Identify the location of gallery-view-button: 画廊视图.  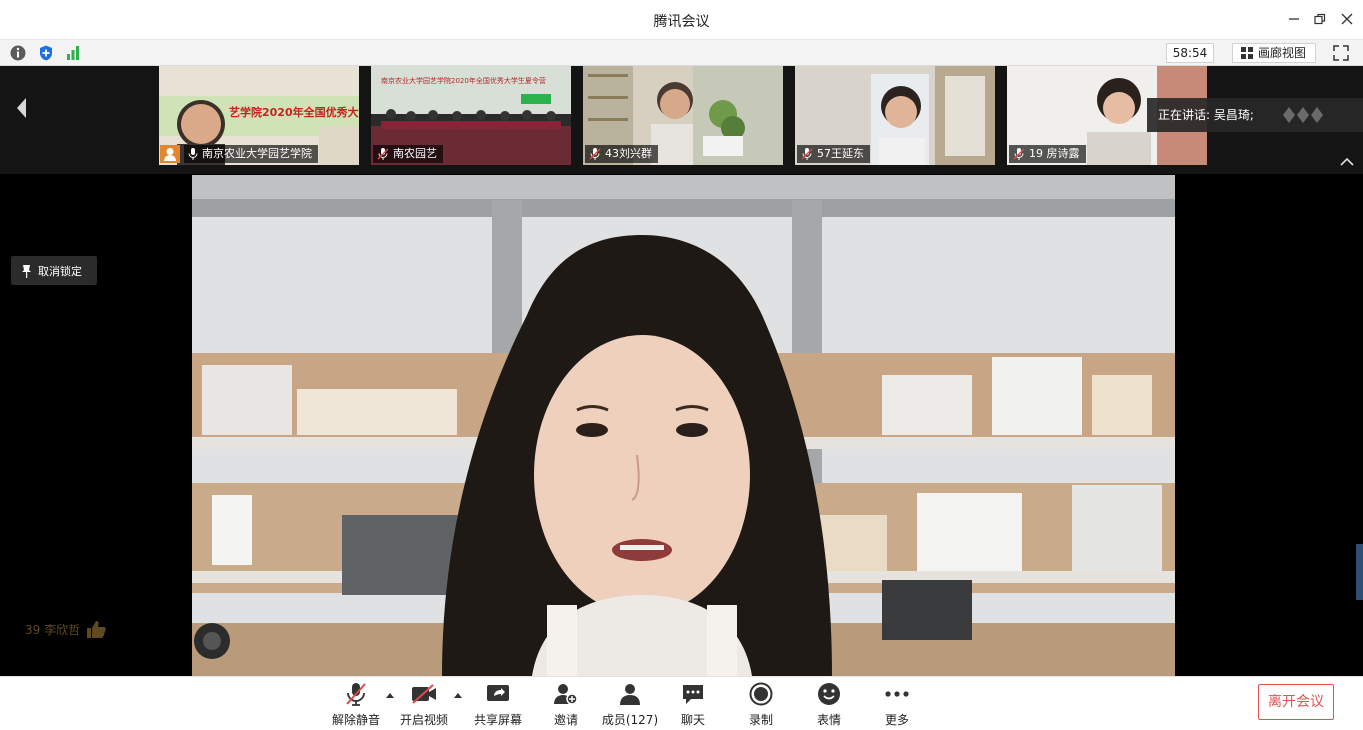
(1274, 53).